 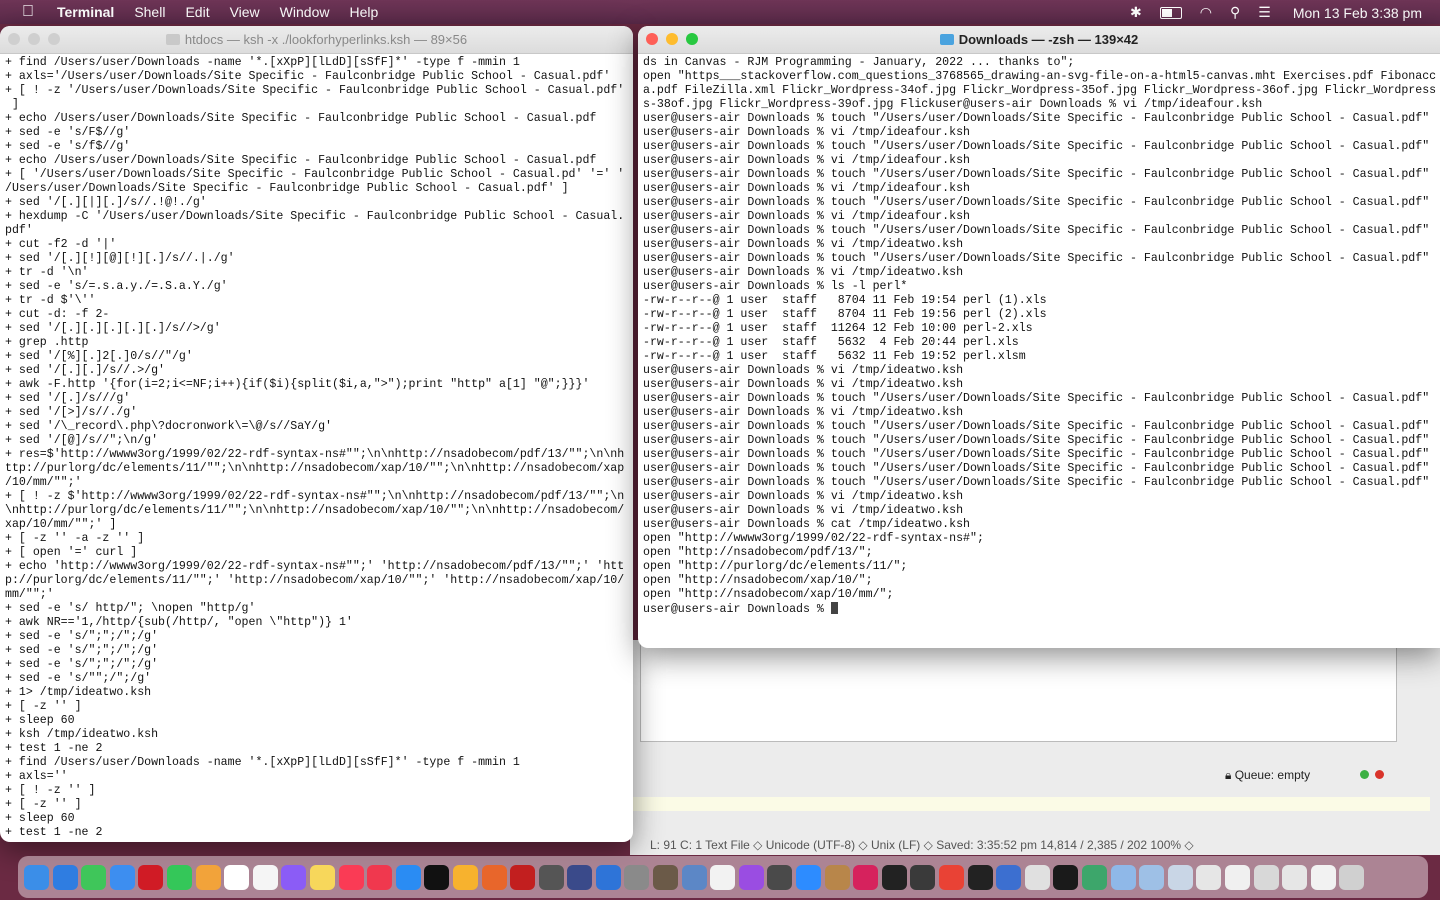 I want to click on red-status-icon, so click(x=1379, y=774).